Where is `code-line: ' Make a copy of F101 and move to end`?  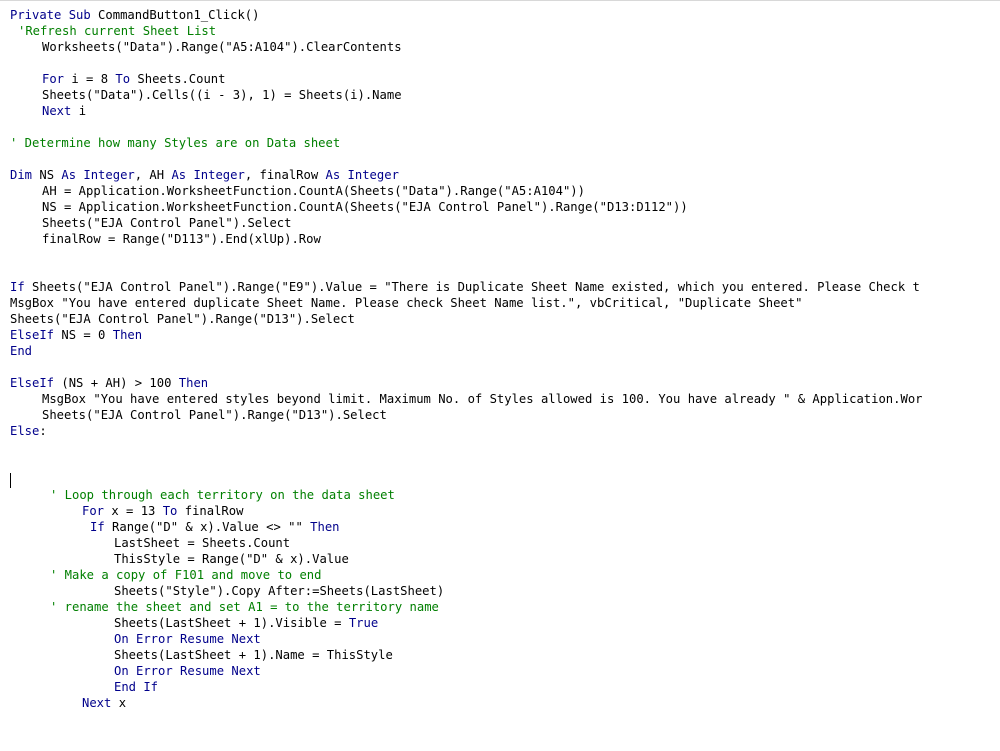 code-line: ' Make a copy of F101 and move to end is located at coordinates (500, 575).